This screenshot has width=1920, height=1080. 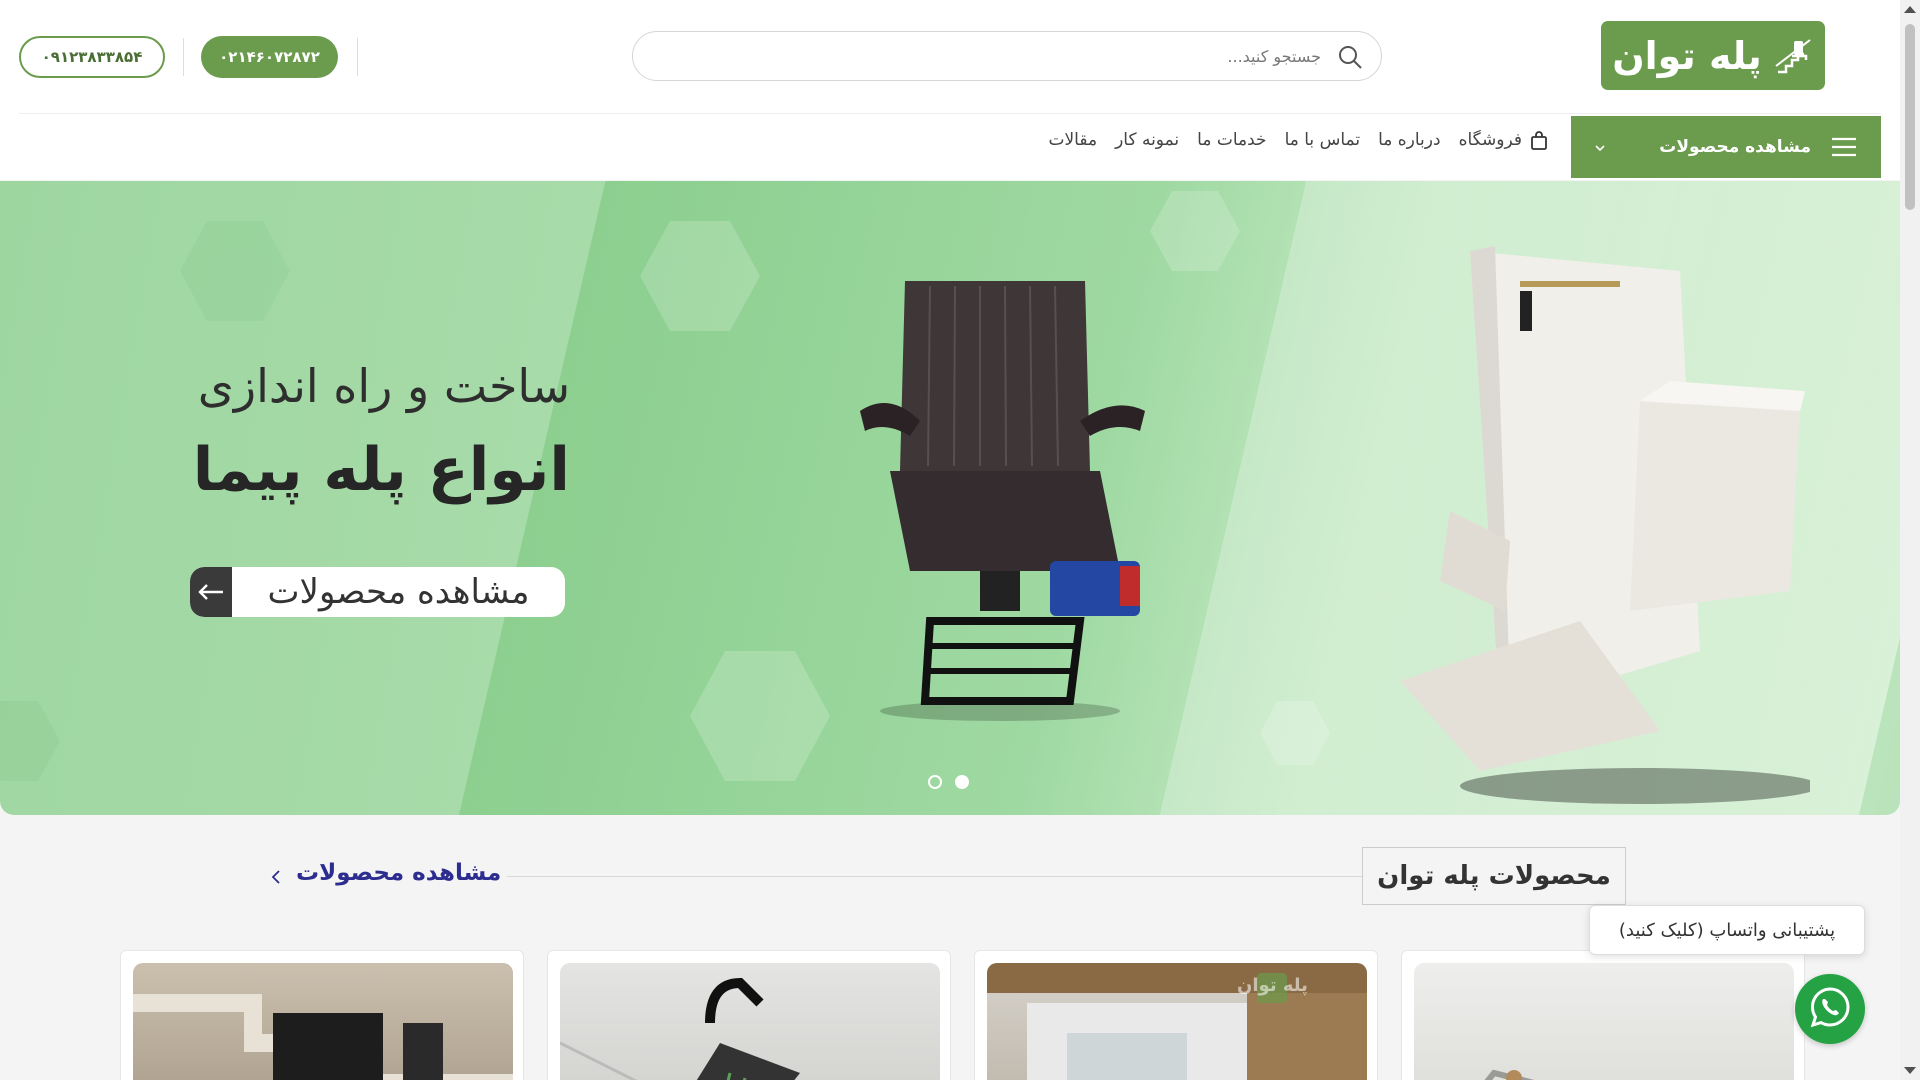 I want to click on chevron-left-icon, so click(x=276, y=874).